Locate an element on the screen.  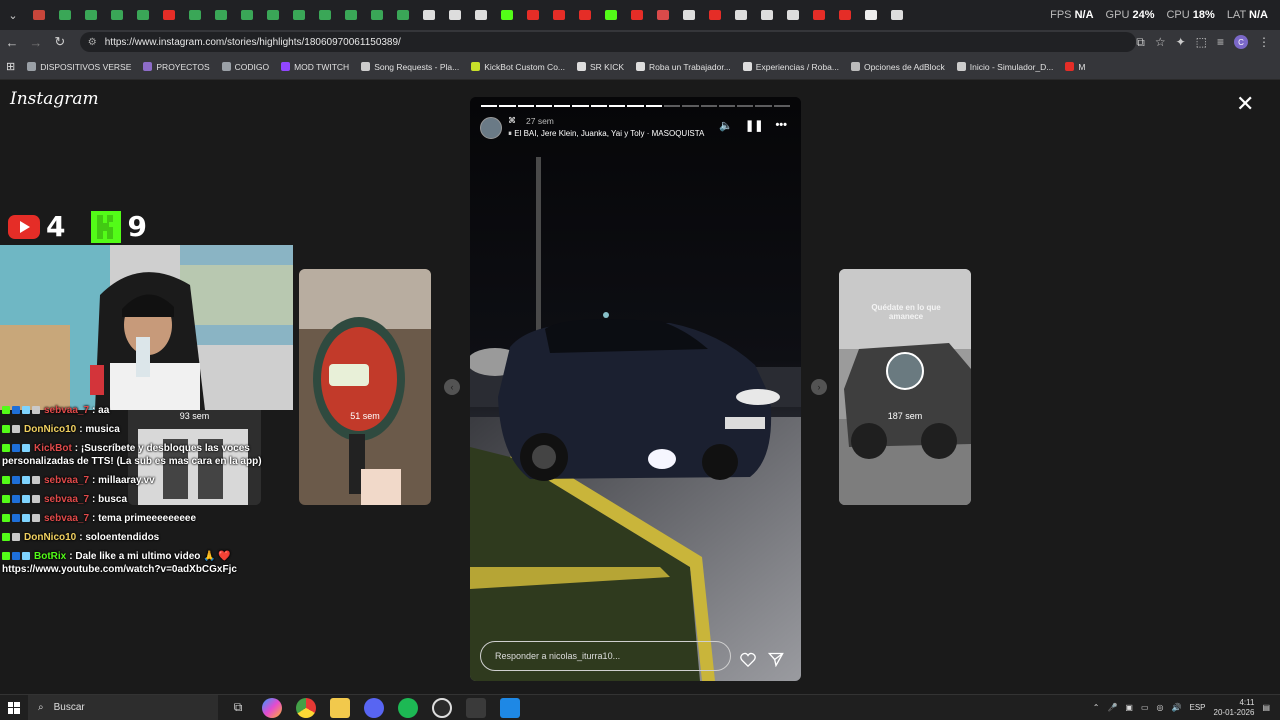
bookmark-item: DISPOSITIVOS VERSE is located at coordinates (79, 67).